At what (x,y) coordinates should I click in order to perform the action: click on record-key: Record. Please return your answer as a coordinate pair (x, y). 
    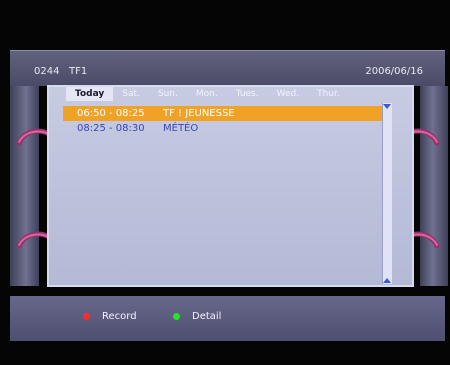
    Looking at the image, I should click on (110, 316).